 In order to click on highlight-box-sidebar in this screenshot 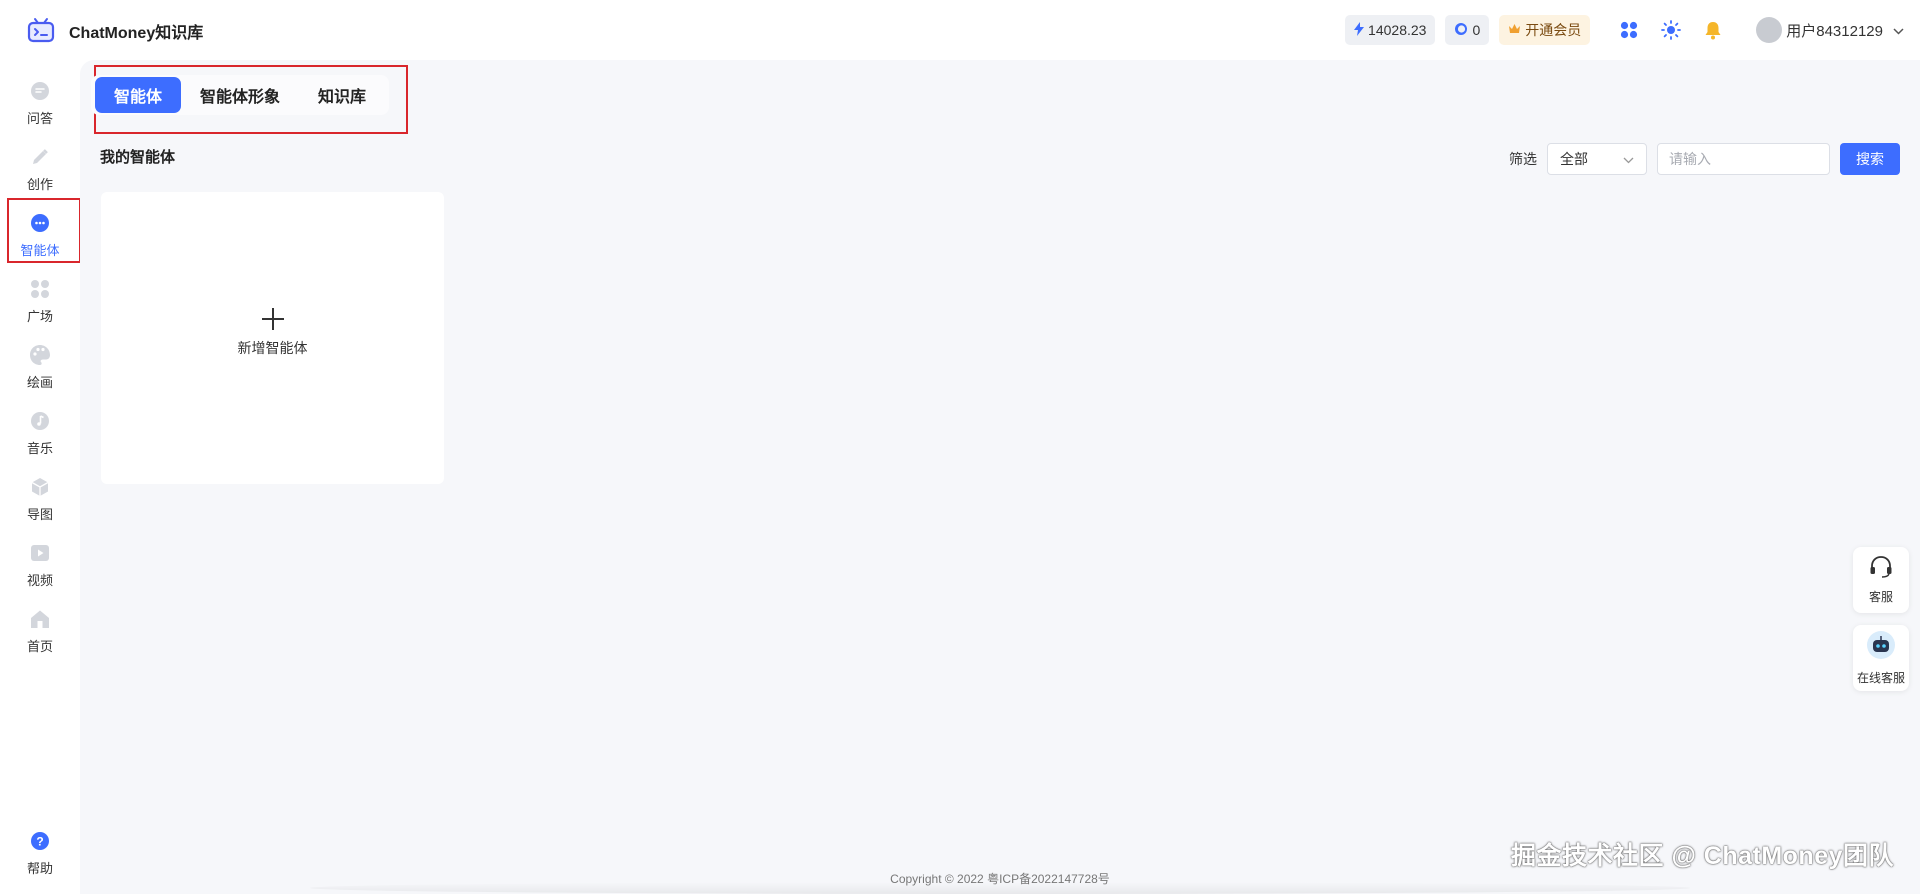, I will do `click(44, 230)`.